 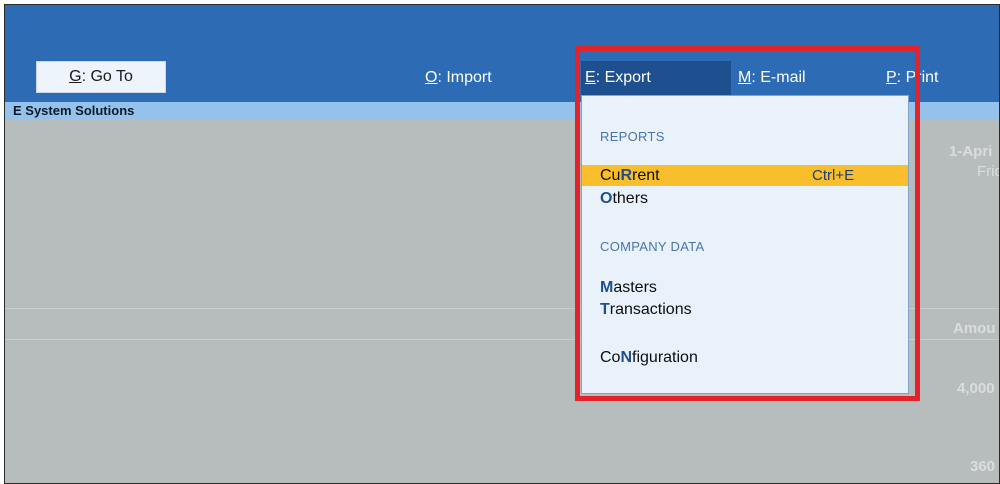 I want to click on export-hotkey: E, so click(x=590, y=77).